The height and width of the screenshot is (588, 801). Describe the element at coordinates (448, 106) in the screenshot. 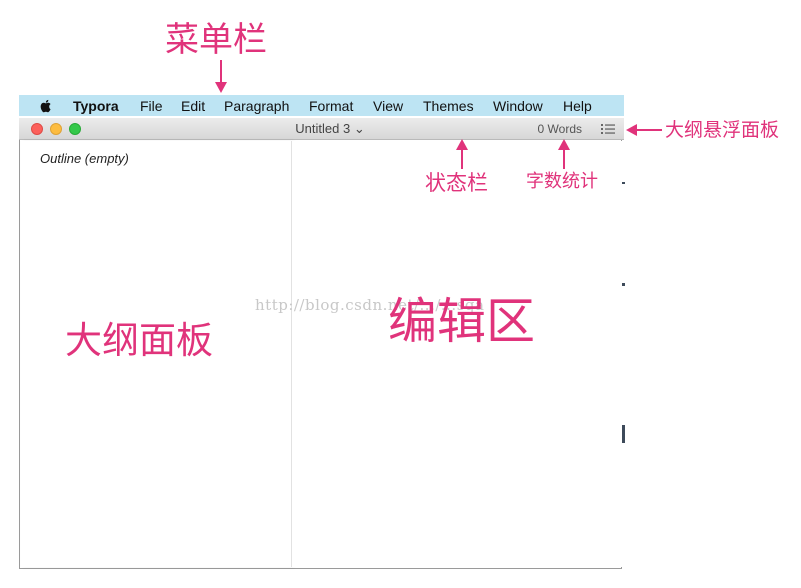

I see `menu-themes: Themes` at that location.